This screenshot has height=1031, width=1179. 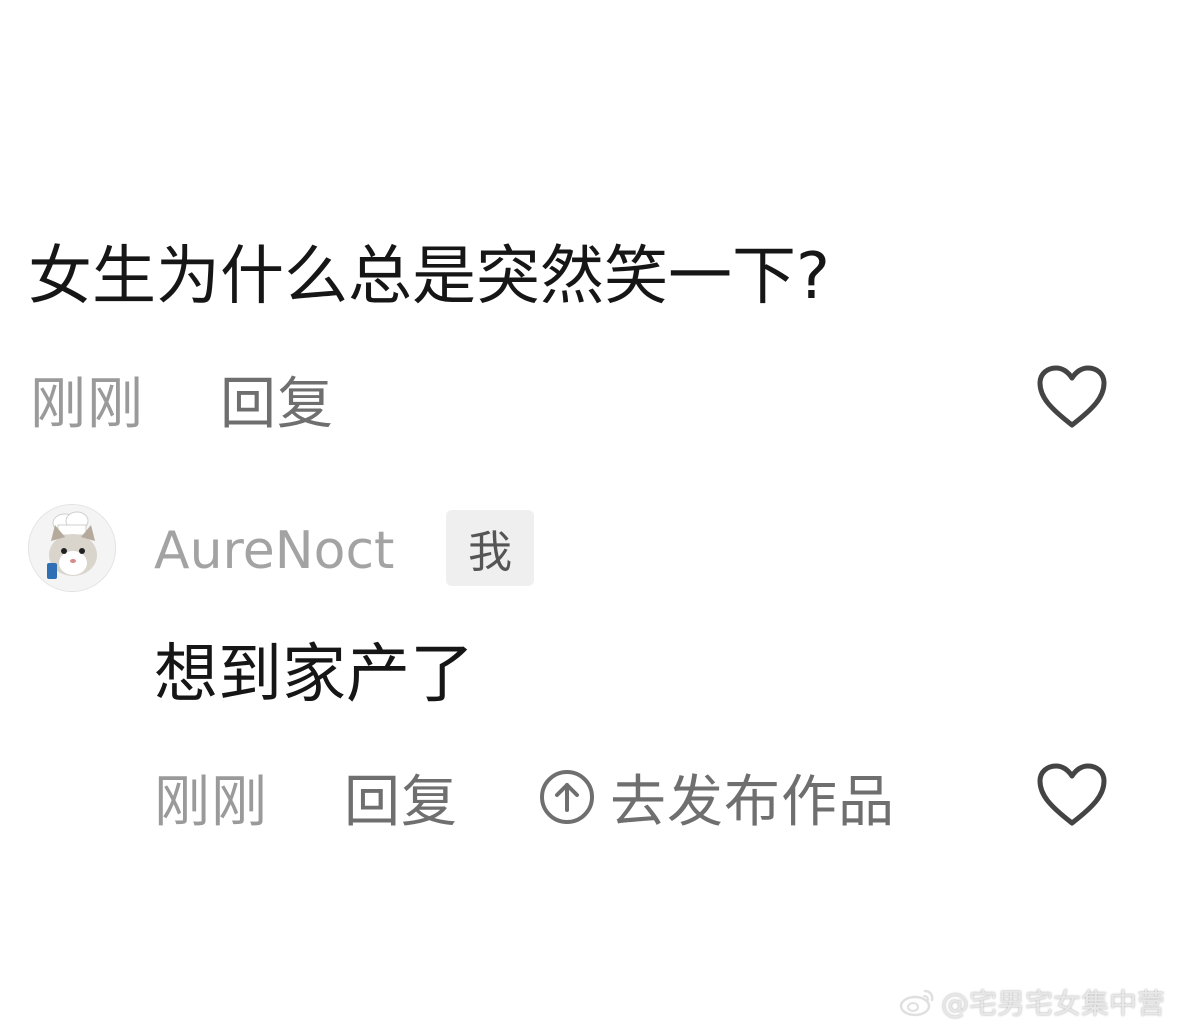 I want to click on reply-like-button, so click(x=1072, y=795).